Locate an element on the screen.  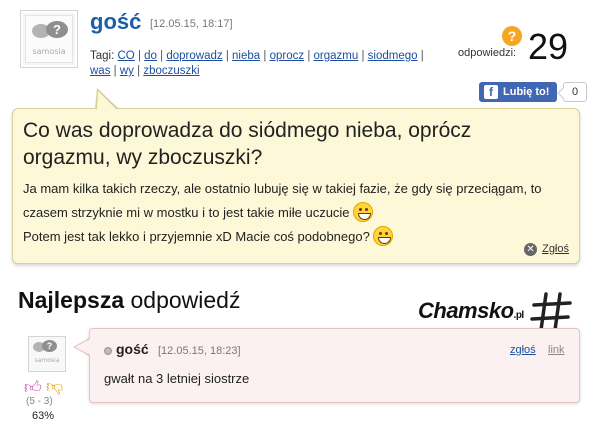
status-dot-icon is located at coordinates (108, 351).